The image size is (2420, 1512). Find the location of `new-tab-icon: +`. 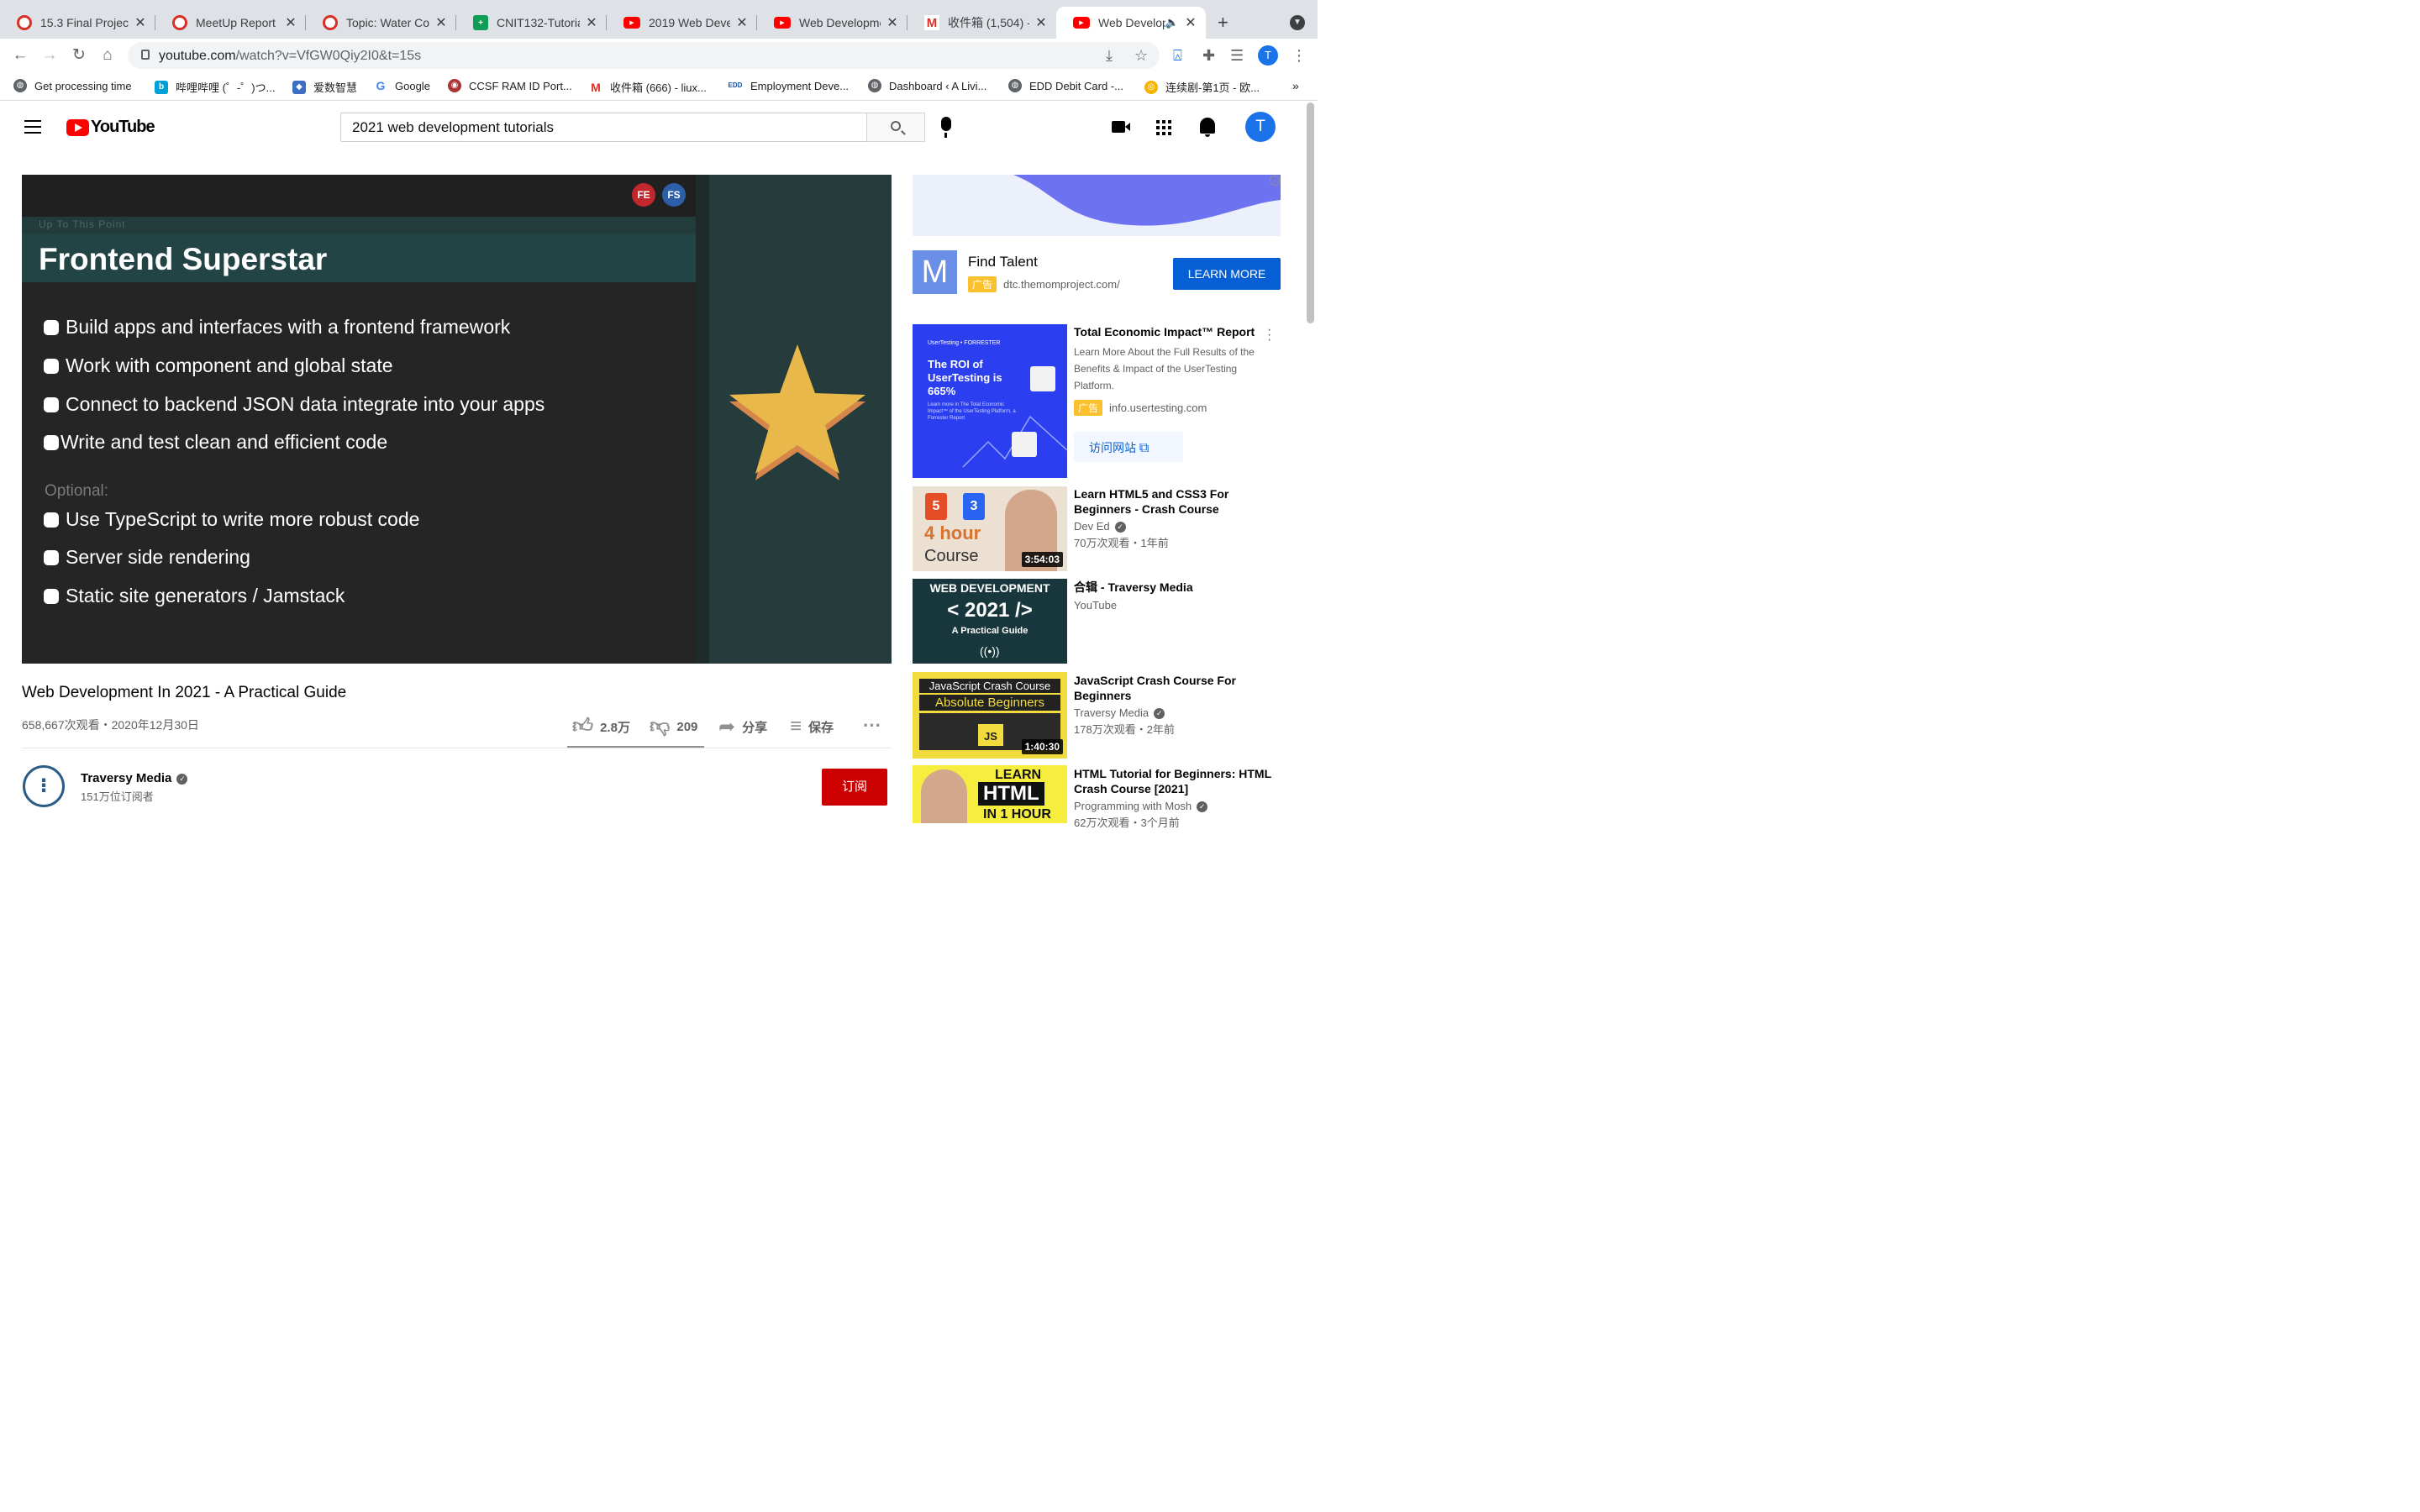

new-tab-icon: + is located at coordinates (1223, 23).